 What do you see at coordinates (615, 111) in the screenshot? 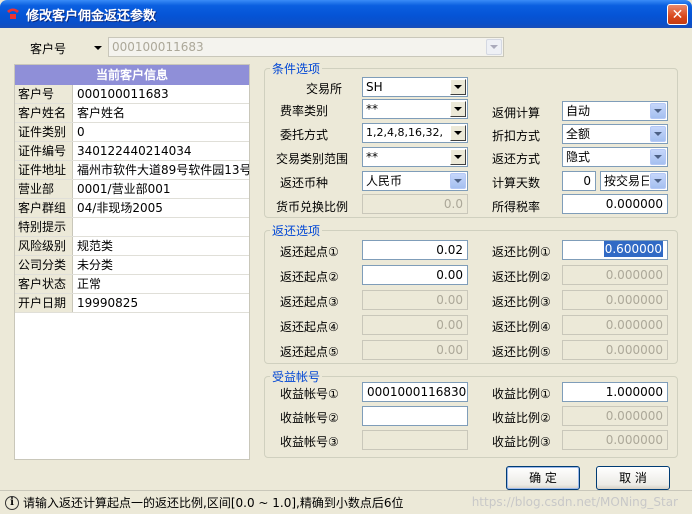
I see `commission-calc-select: 自动` at bounding box center [615, 111].